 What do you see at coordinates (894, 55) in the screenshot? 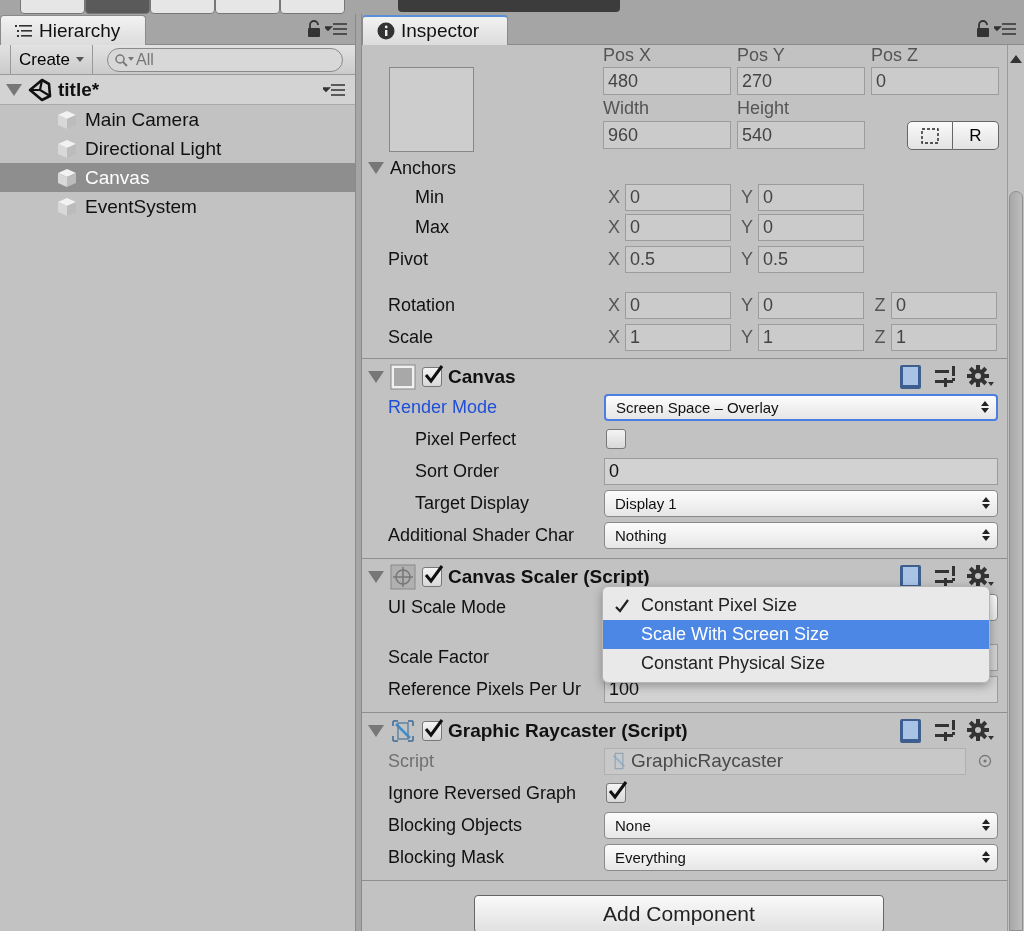
I see `field-label: Pos Z` at bounding box center [894, 55].